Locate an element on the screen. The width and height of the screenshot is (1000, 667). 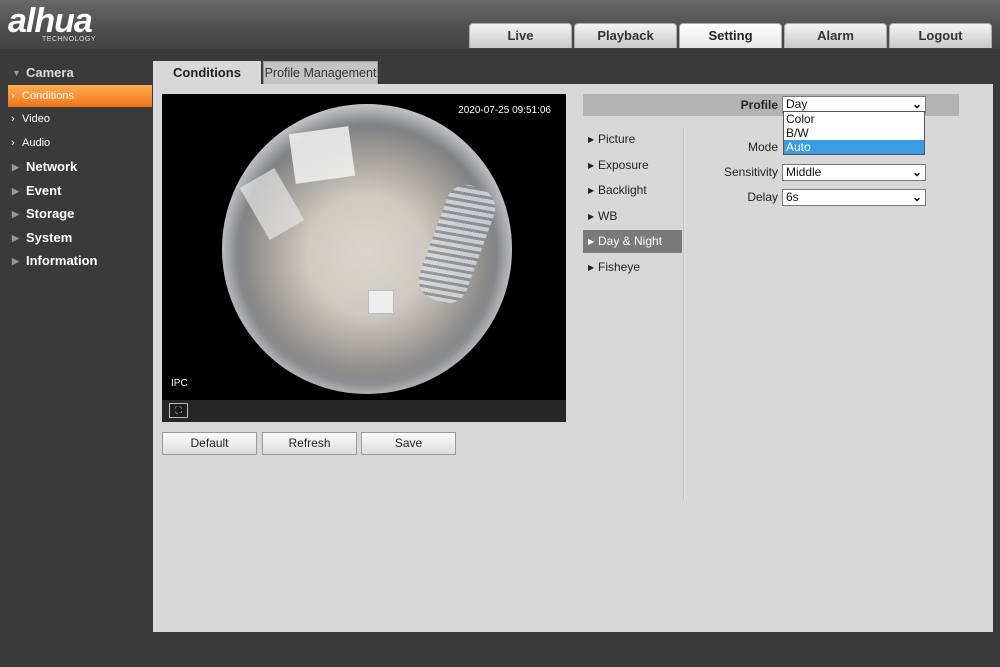
fisheye-image is located at coordinates (367, 249).